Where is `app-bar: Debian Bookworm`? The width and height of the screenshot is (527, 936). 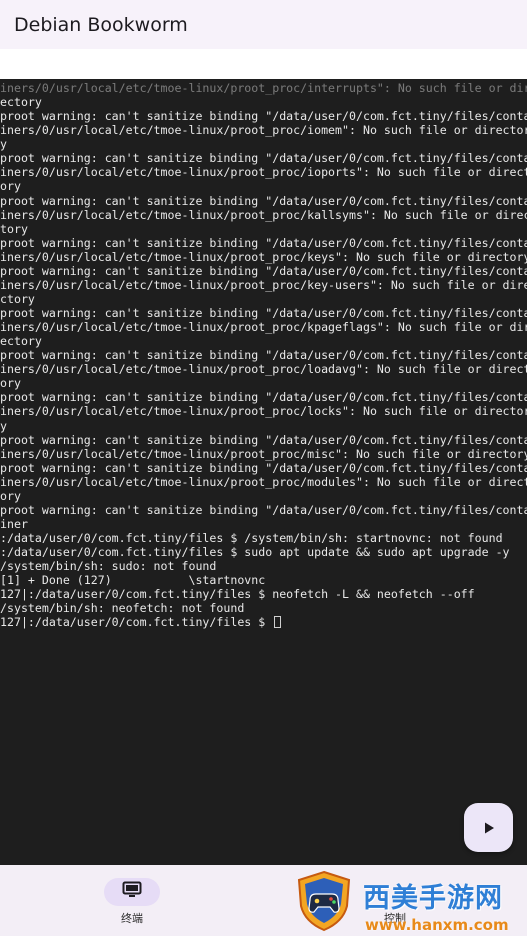
app-bar: Debian Bookworm is located at coordinates (263, 24).